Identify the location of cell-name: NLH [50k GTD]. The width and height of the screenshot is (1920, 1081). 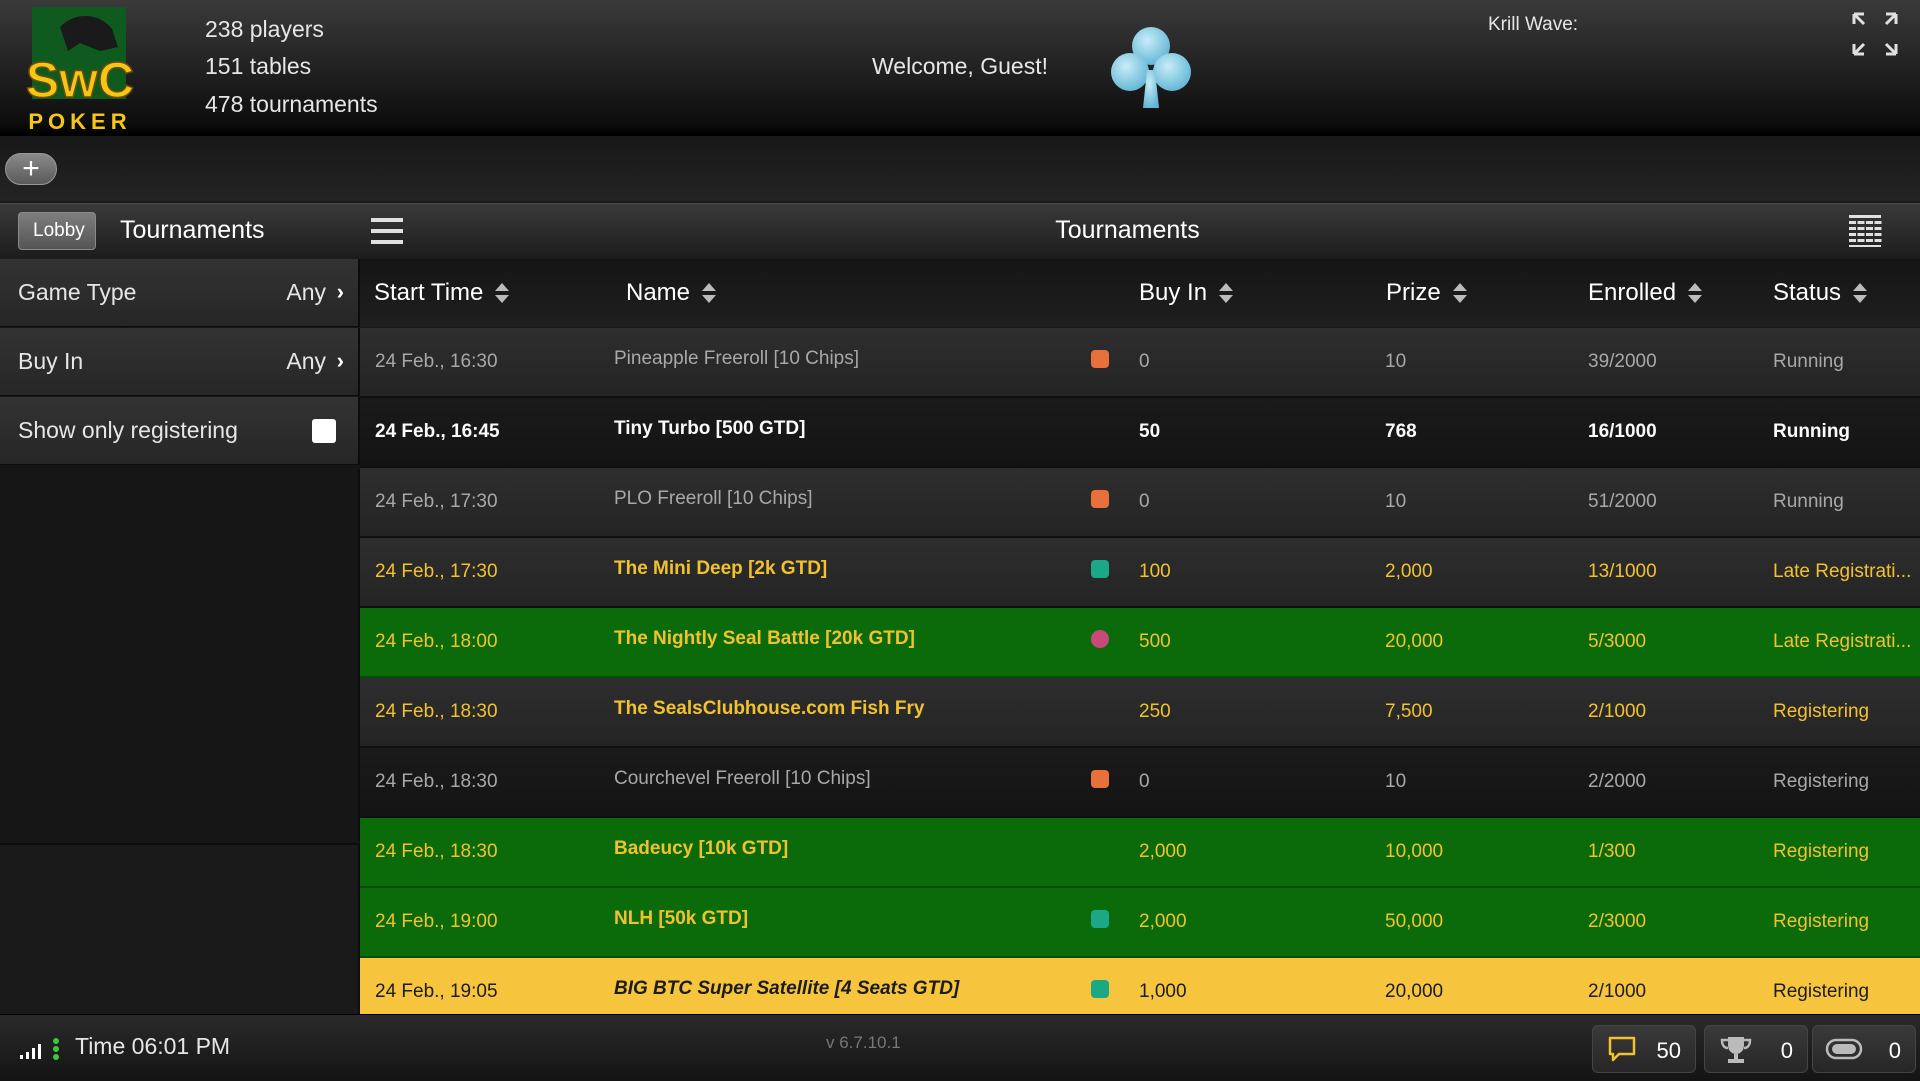
(681, 918).